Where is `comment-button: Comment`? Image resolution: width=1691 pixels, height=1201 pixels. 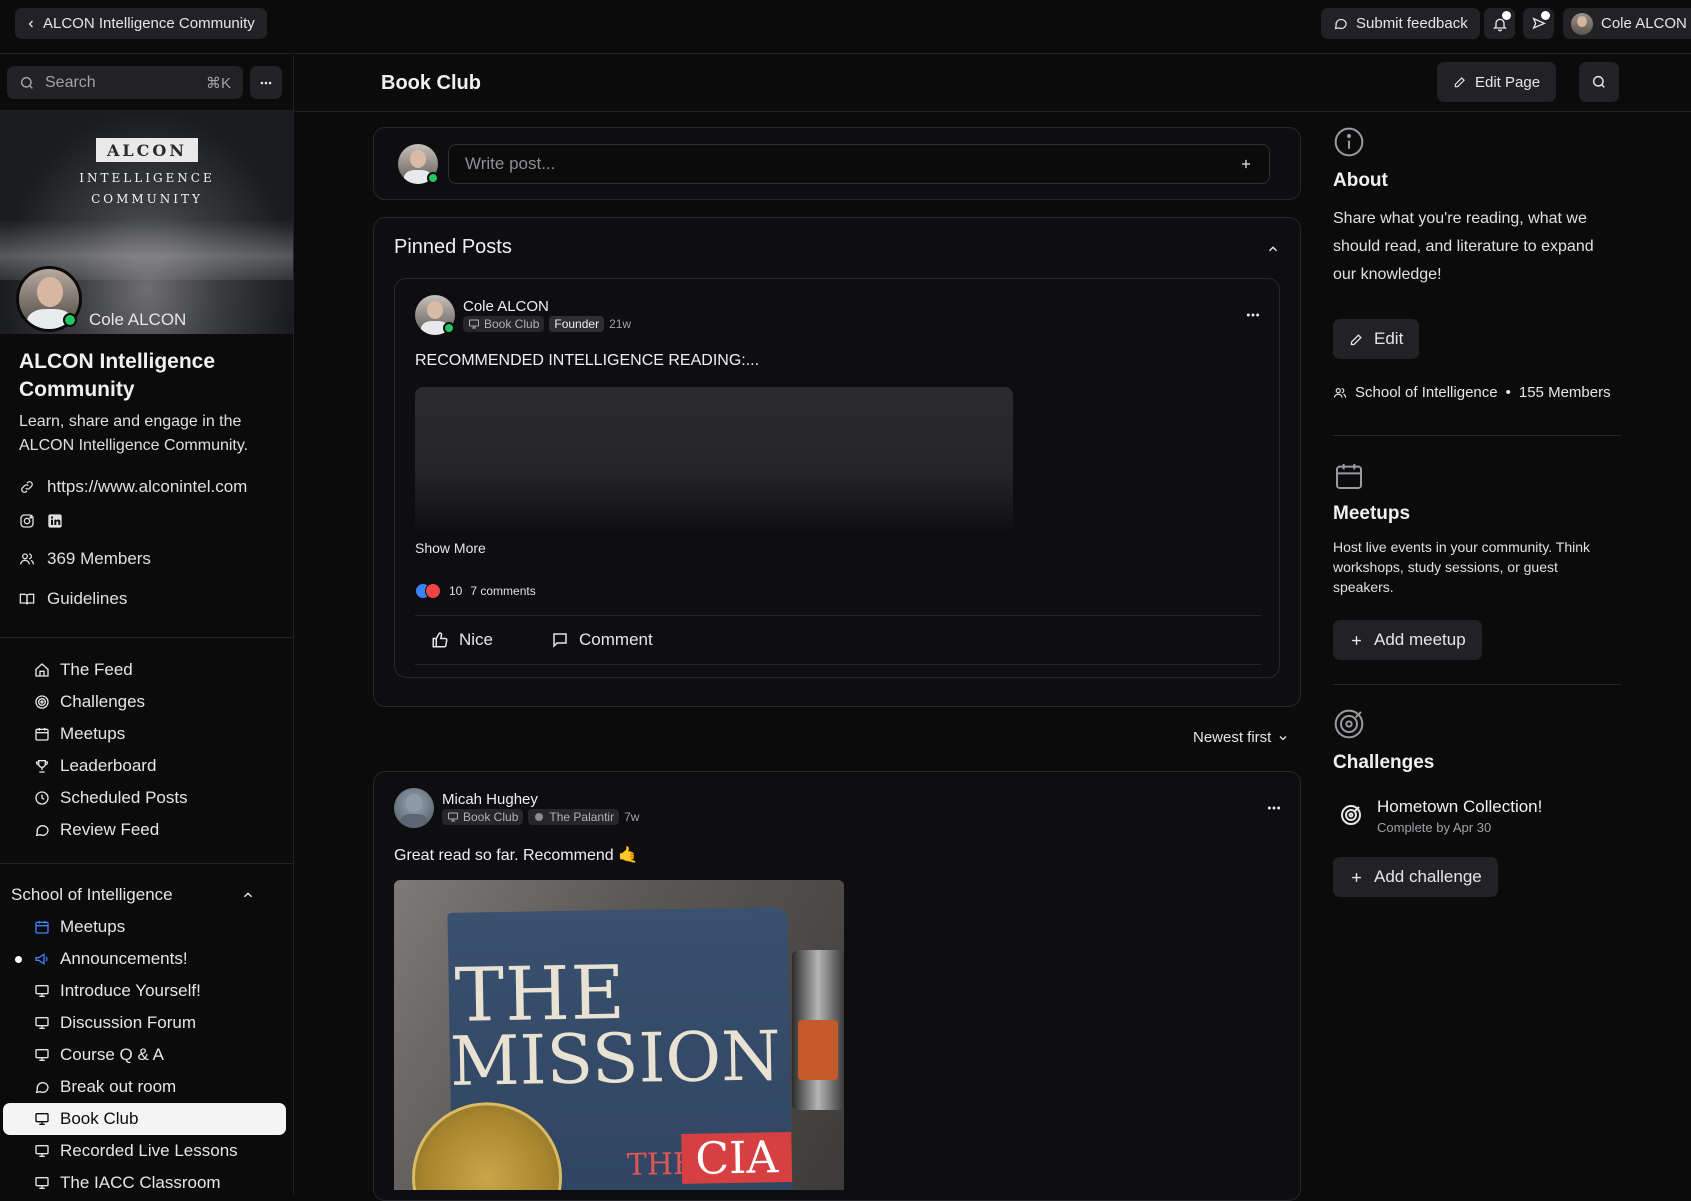 comment-button: Comment is located at coordinates (602, 640).